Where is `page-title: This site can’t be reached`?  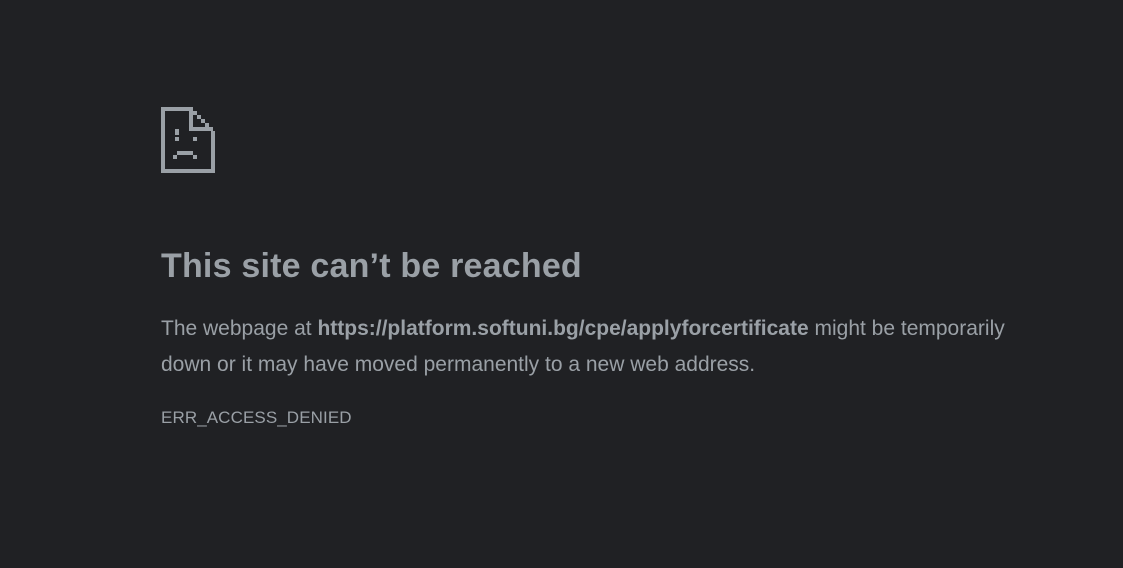 page-title: This site can’t be reached is located at coordinates (371, 266).